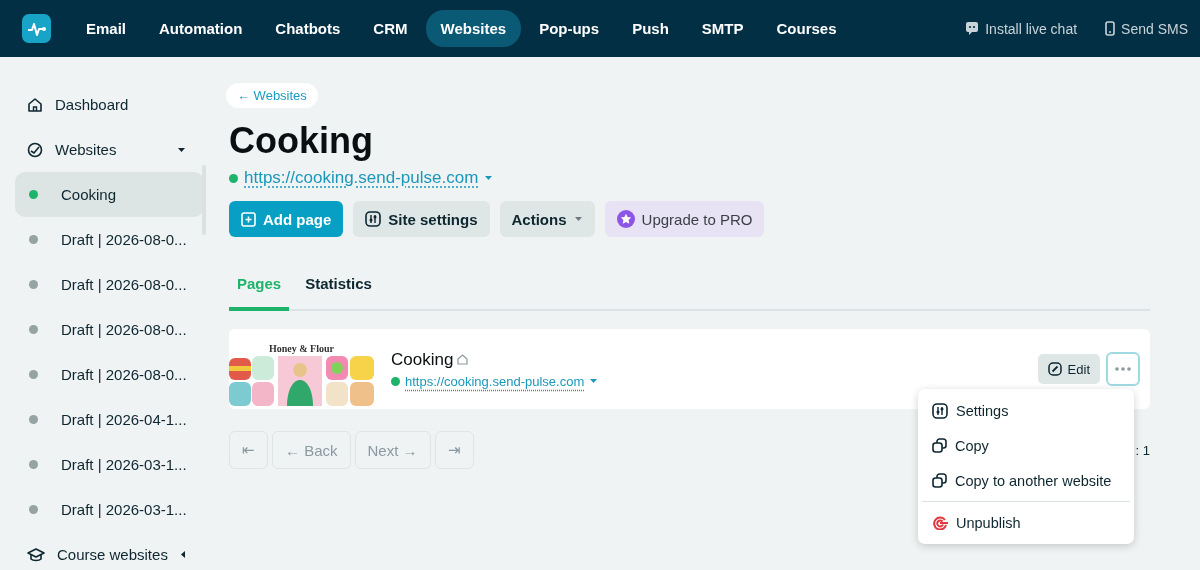 The image size is (1200, 570). What do you see at coordinates (495, 381) in the screenshot?
I see `page-link: https://cooking.send-pulse.com` at bounding box center [495, 381].